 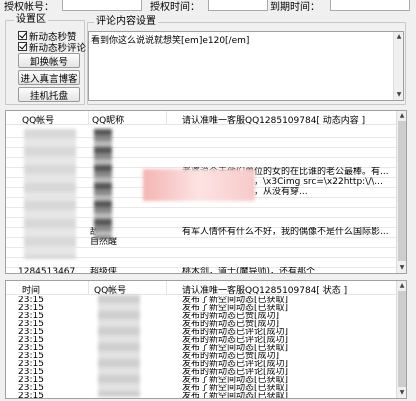 I want to click on comment-checkbox: 新动态秒评论, so click(x=52, y=47).